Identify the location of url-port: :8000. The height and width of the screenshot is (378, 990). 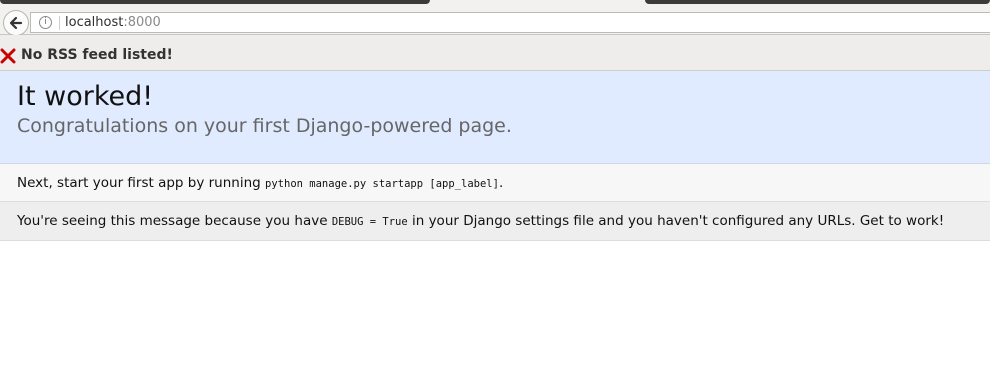
(142, 22).